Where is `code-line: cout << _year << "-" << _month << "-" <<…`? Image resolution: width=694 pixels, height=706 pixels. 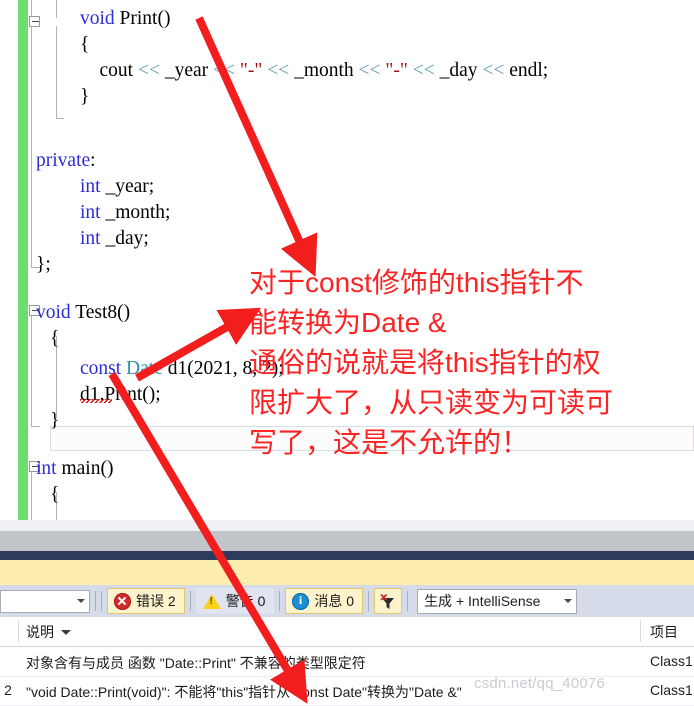
code-line: cout << _year << "-" << _month << "-" <<… is located at coordinates (314, 71).